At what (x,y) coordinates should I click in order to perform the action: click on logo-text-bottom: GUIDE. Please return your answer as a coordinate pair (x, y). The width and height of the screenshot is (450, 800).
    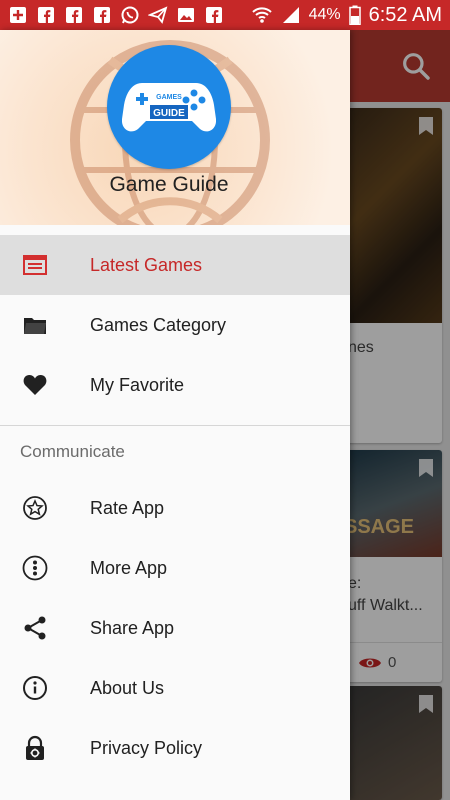
    Looking at the image, I should click on (169, 113).